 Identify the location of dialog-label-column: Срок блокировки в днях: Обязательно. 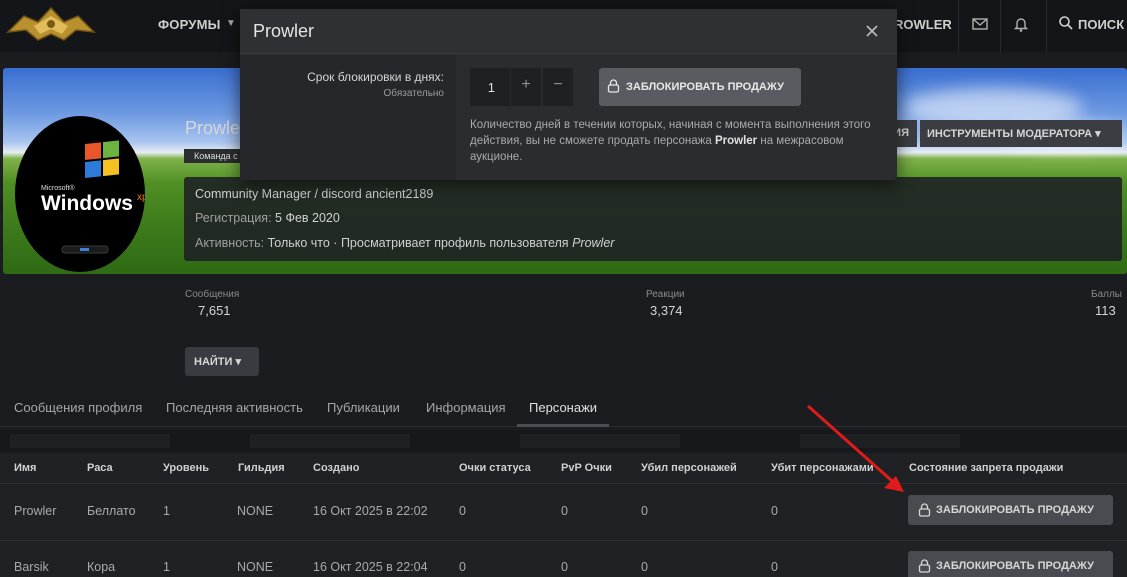
(348, 117).